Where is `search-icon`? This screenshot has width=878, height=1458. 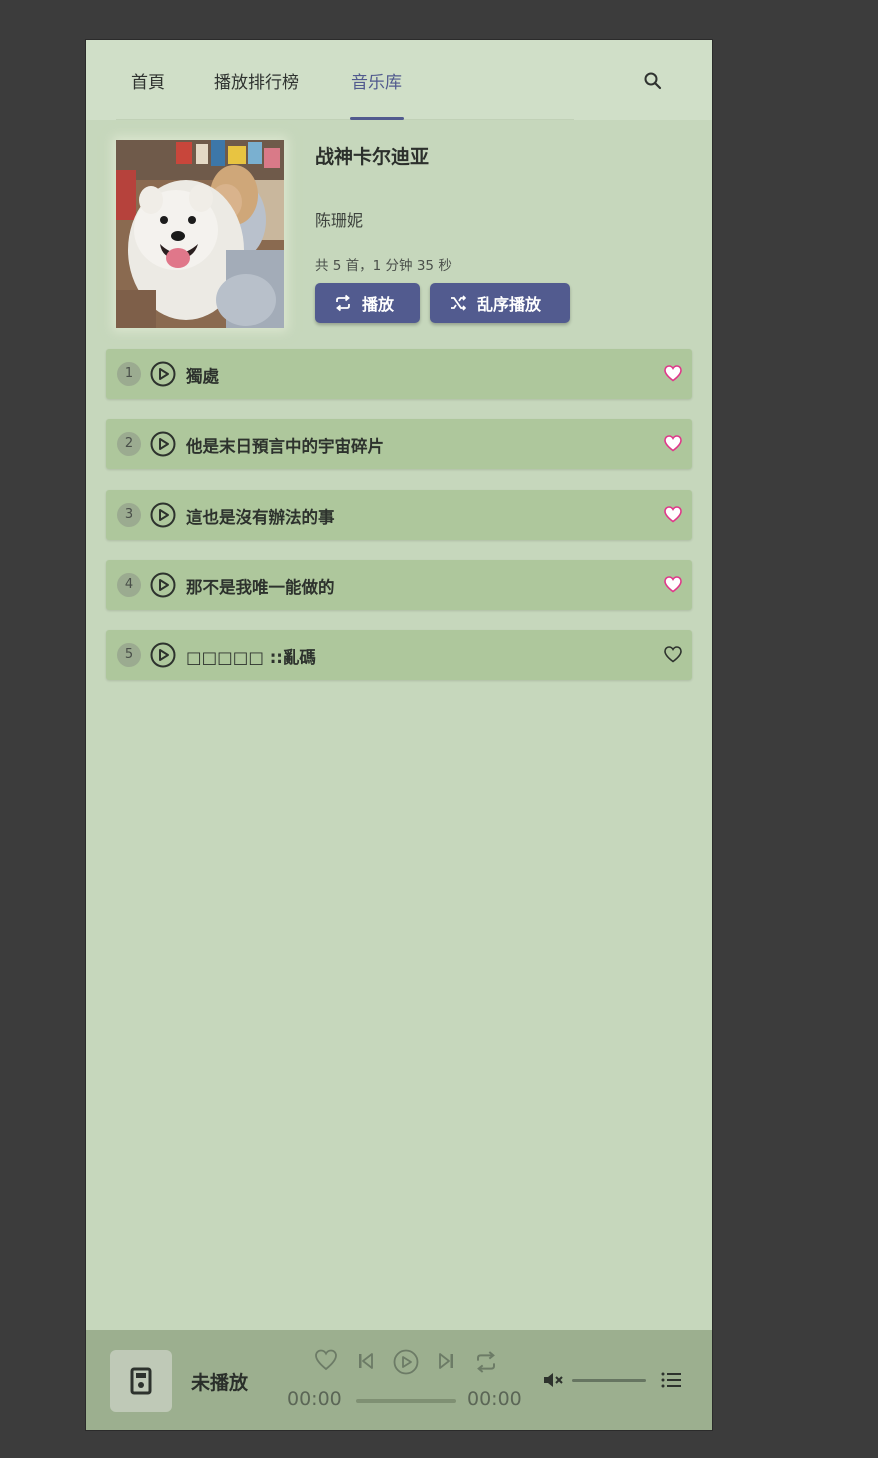 search-icon is located at coordinates (653, 81).